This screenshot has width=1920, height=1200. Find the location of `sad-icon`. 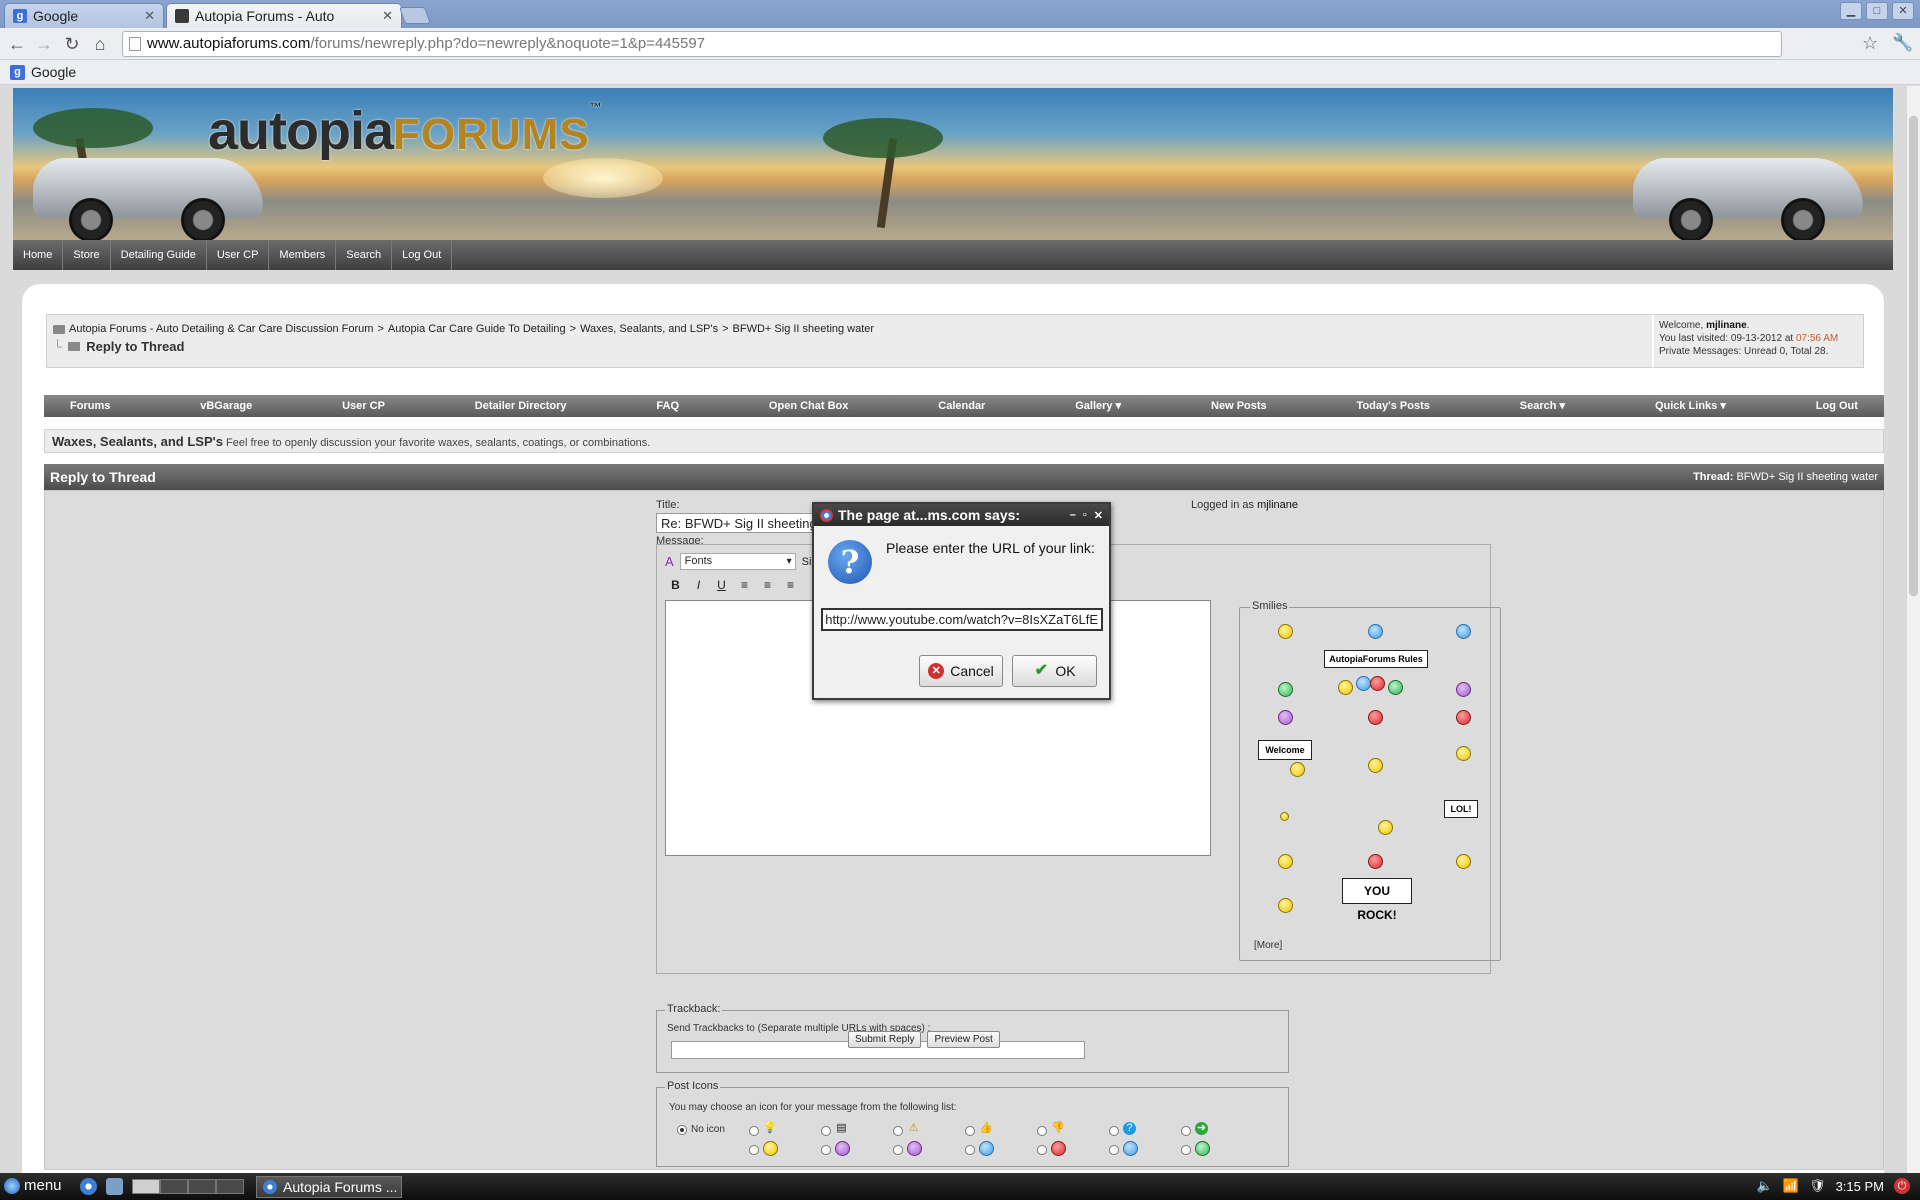

sad-icon is located at coordinates (1285, 717).